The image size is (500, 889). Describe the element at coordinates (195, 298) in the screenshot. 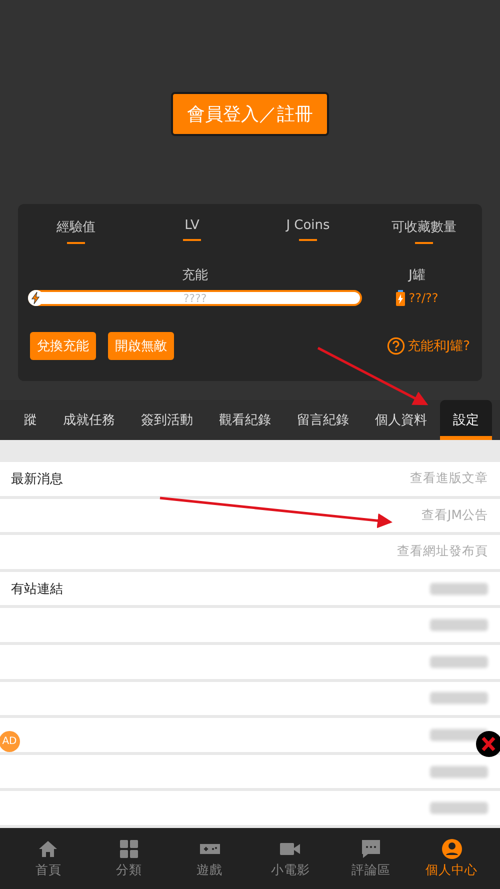

I see `charge-reading: ????` at that location.